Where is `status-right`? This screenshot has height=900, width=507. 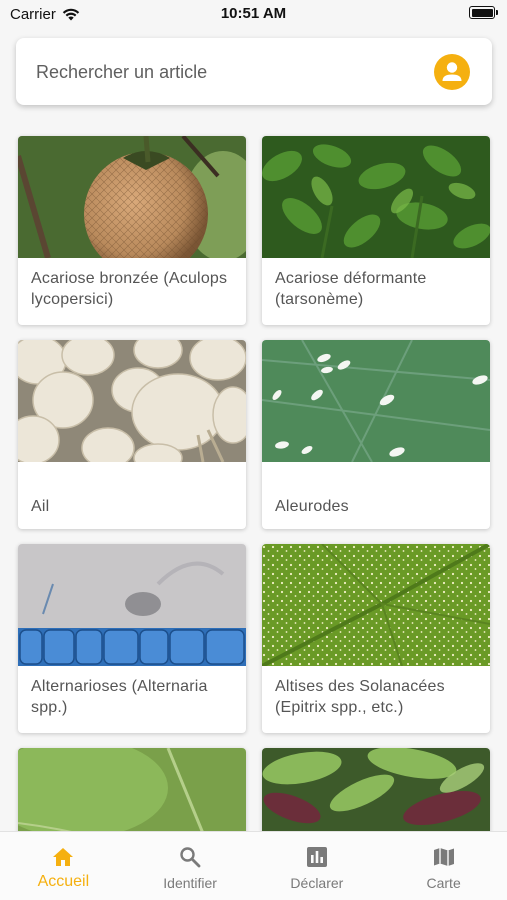
status-right is located at coordinates (483, 12).